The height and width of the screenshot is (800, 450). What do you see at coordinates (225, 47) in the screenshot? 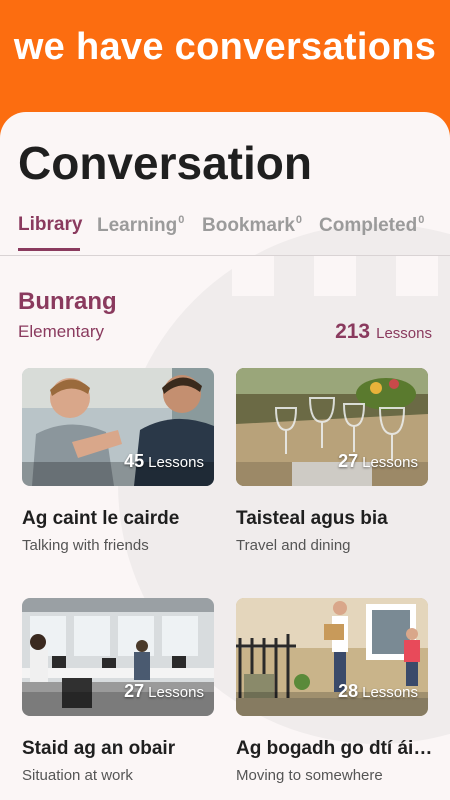
I see `promo-text: we have conversations` at bounding box center [225, 47].